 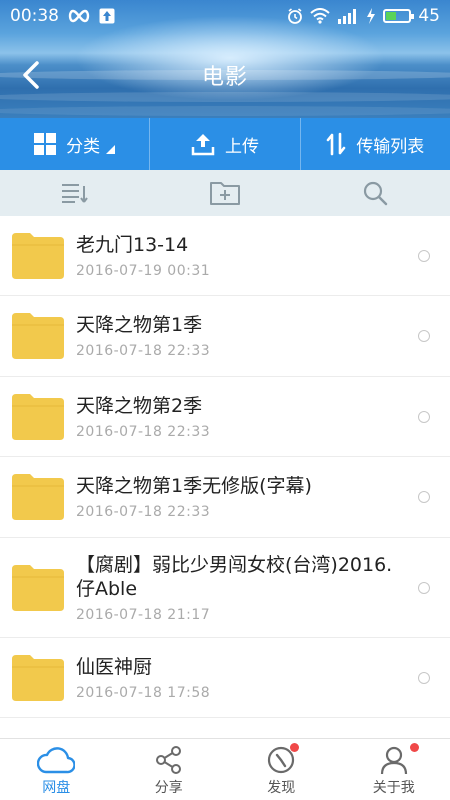 I want to click on battery-level: 45, so click(x=429, y=16).